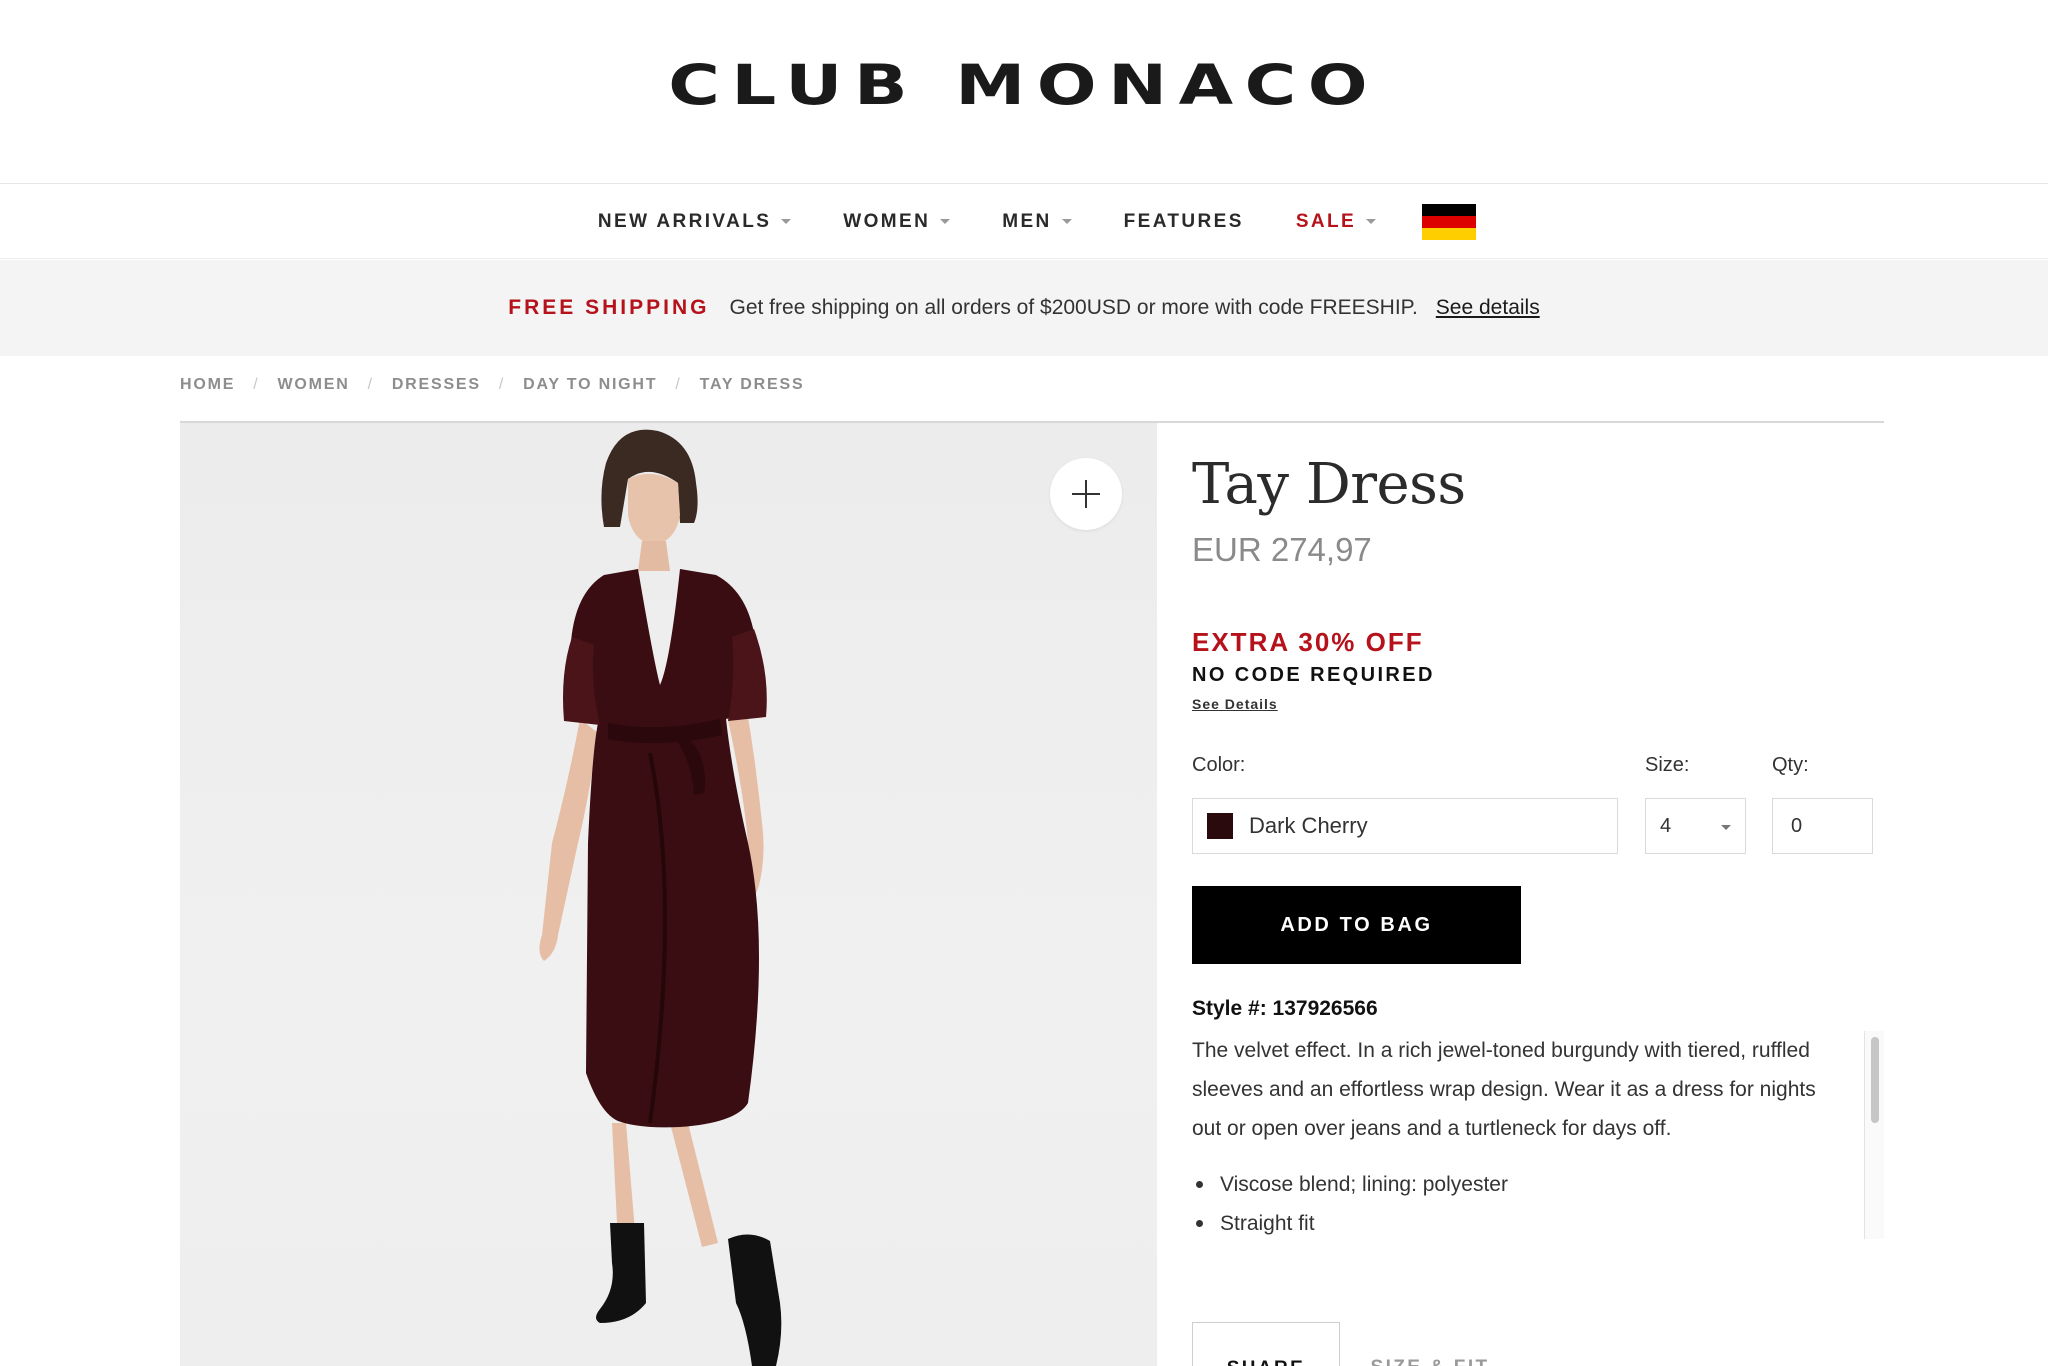 The image size is (2048, 1366). I want to click on qty-label: Qty:, so click(1790, 765).